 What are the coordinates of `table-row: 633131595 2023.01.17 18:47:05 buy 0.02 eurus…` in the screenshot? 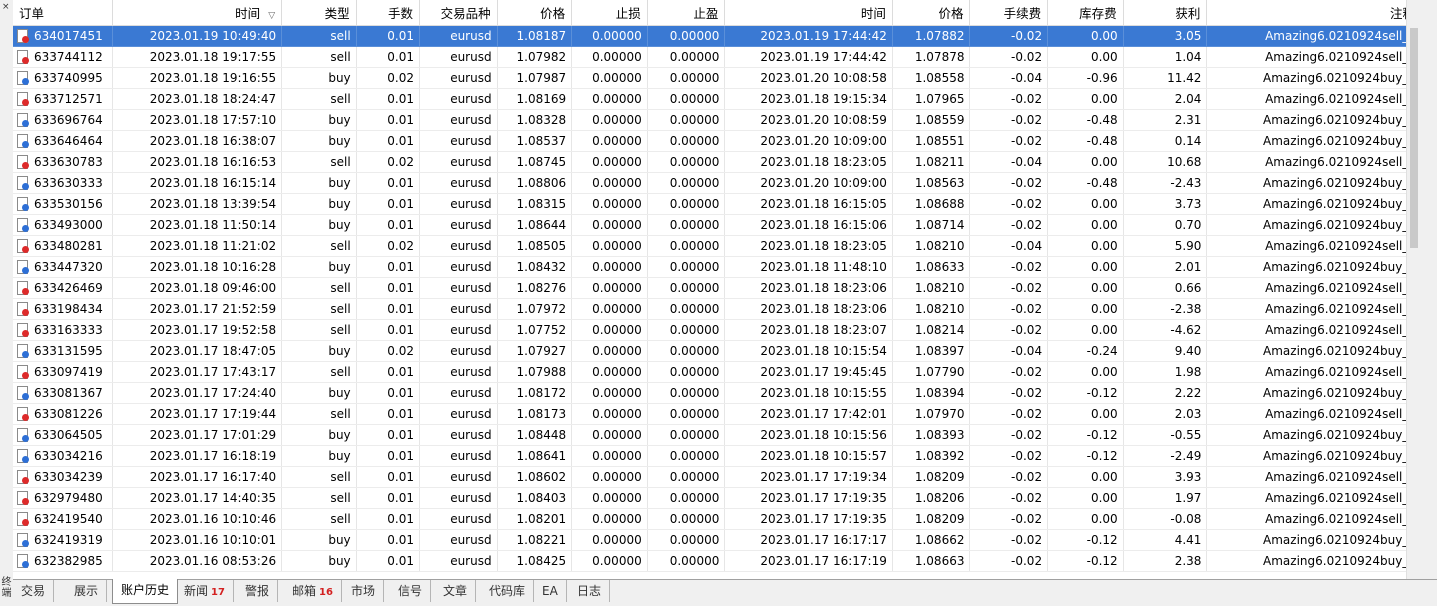 It's located at (717, 351).